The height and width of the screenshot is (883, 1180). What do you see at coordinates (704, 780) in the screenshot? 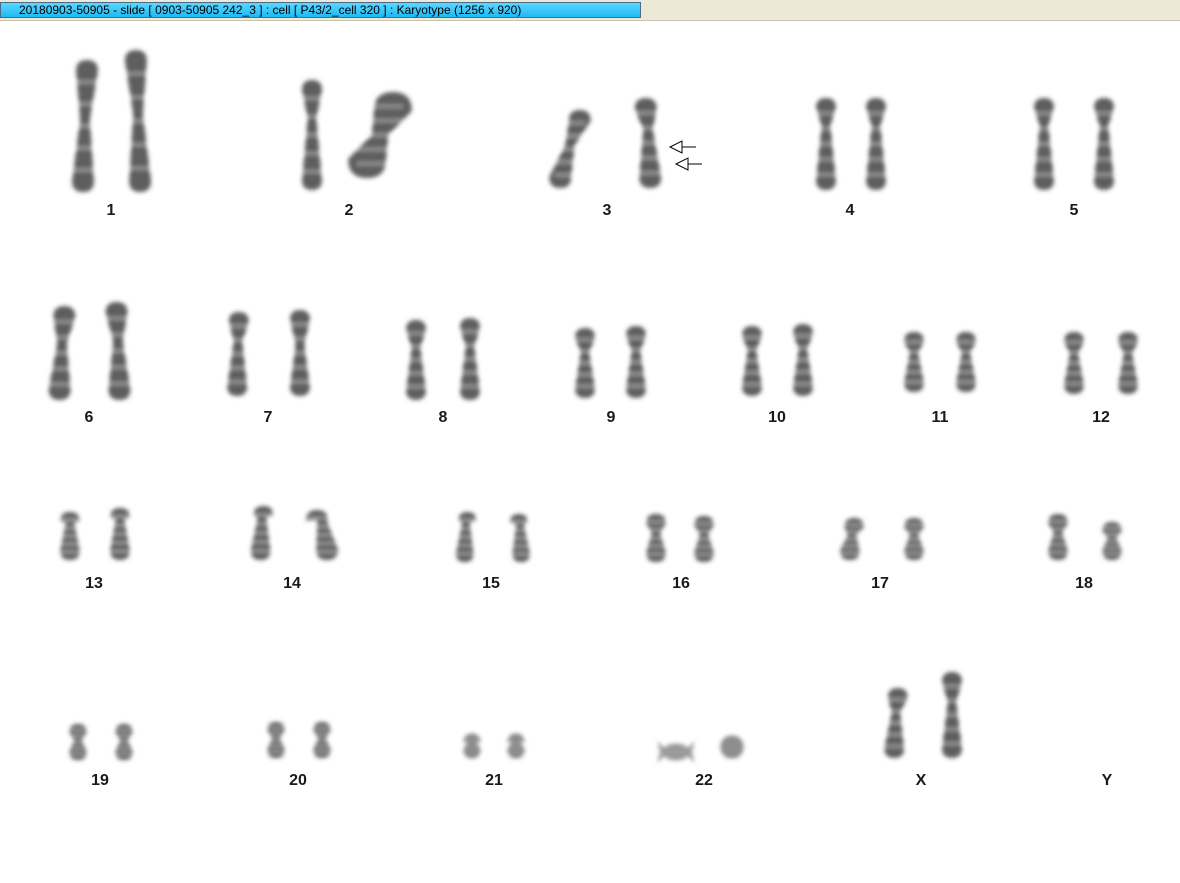
I see `chromosome-label-22: 22` at bounding box center [704, 780].